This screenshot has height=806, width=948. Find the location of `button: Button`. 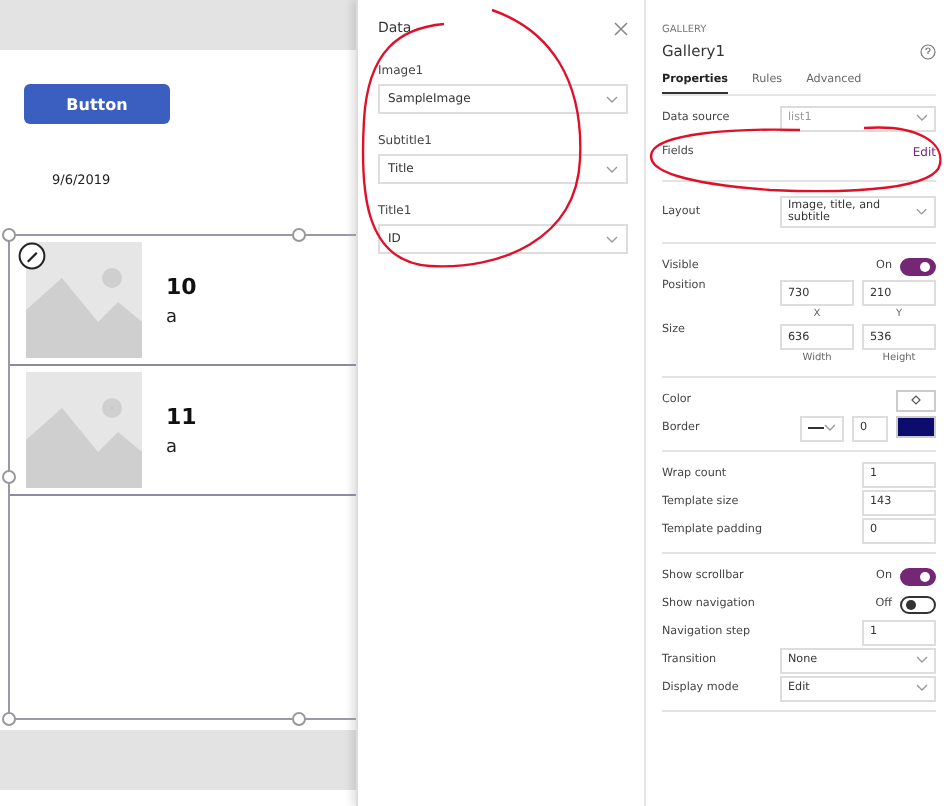

button: Button is located at coordinates (97, 104).